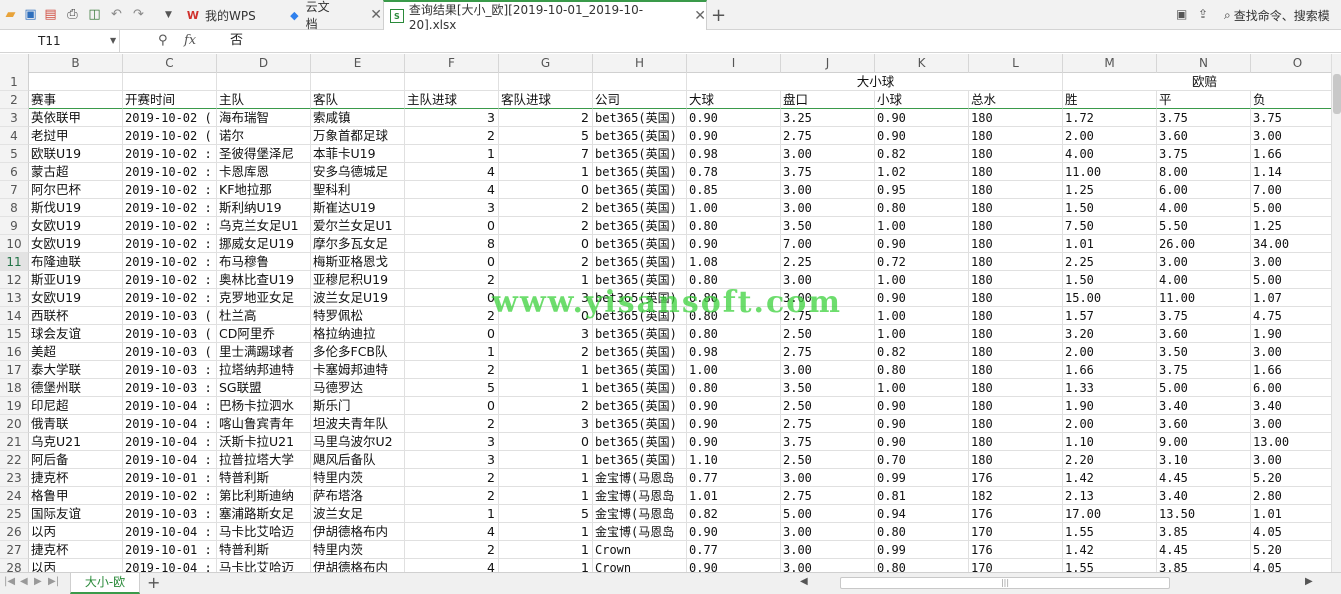 Image resolution: width=1341 pixels, height=594 pixels. What do you see at coordinates (1110, 280) in the screenshot?
I see `table-cell: 1.50` at bounding box center [1110, 280].